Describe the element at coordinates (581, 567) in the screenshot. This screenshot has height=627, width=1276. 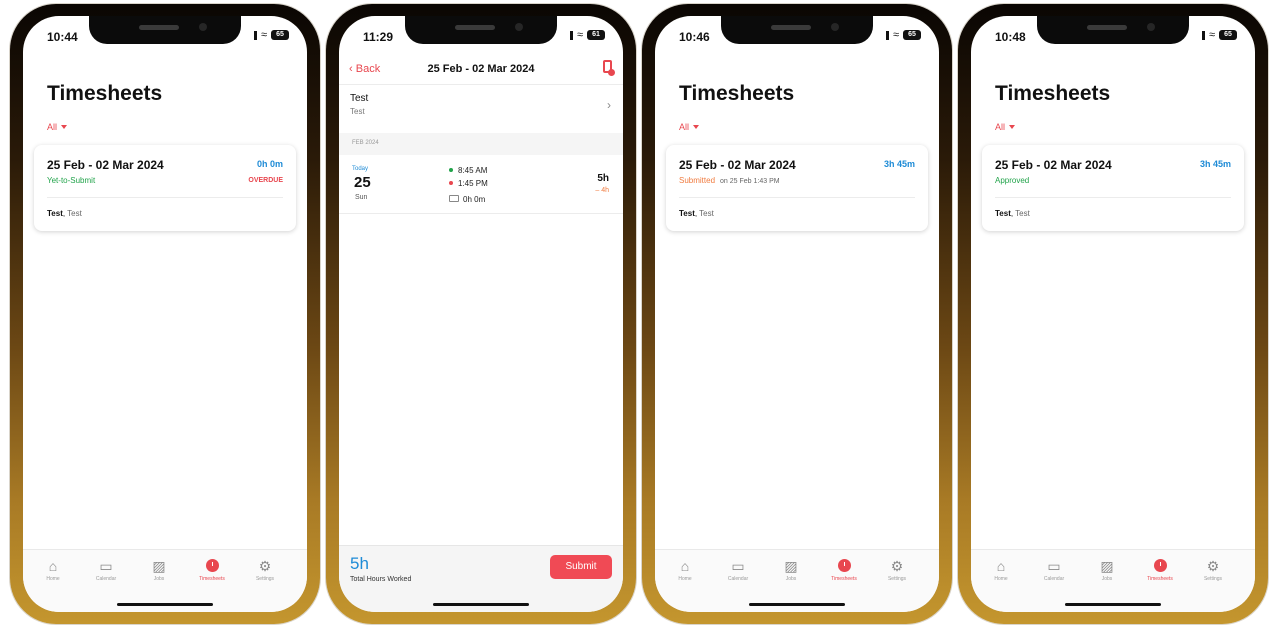
I see `submit-button: Submit` at that location.